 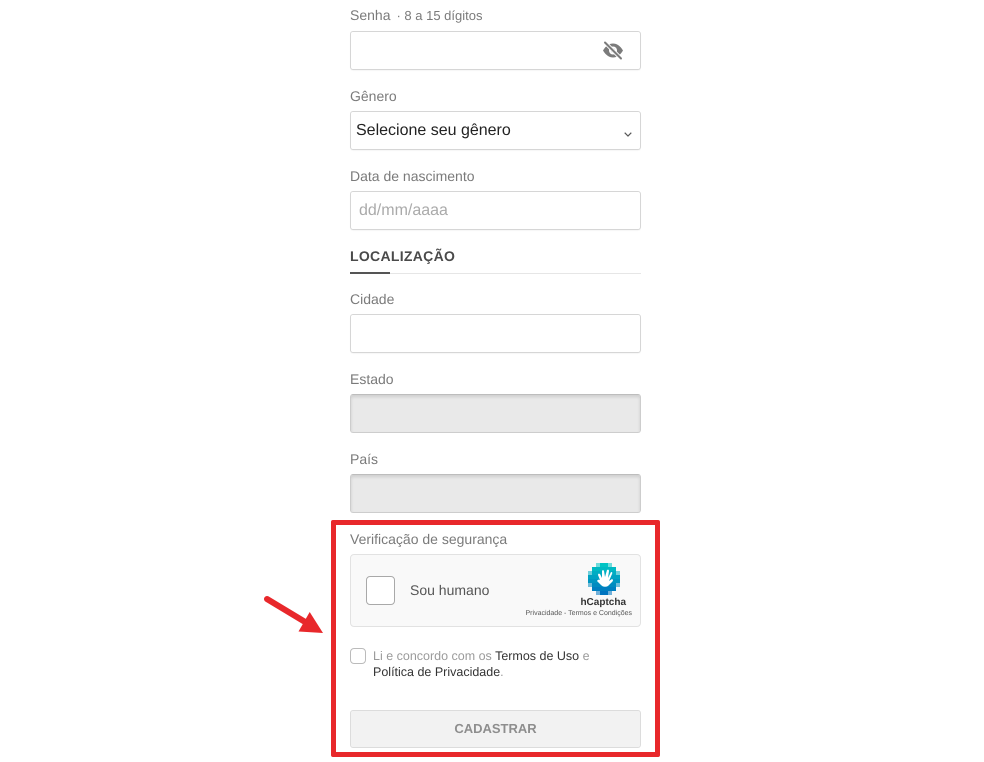 I want to click on dropdown-field: Selecione seu gênero, so click(x=495, y=130).